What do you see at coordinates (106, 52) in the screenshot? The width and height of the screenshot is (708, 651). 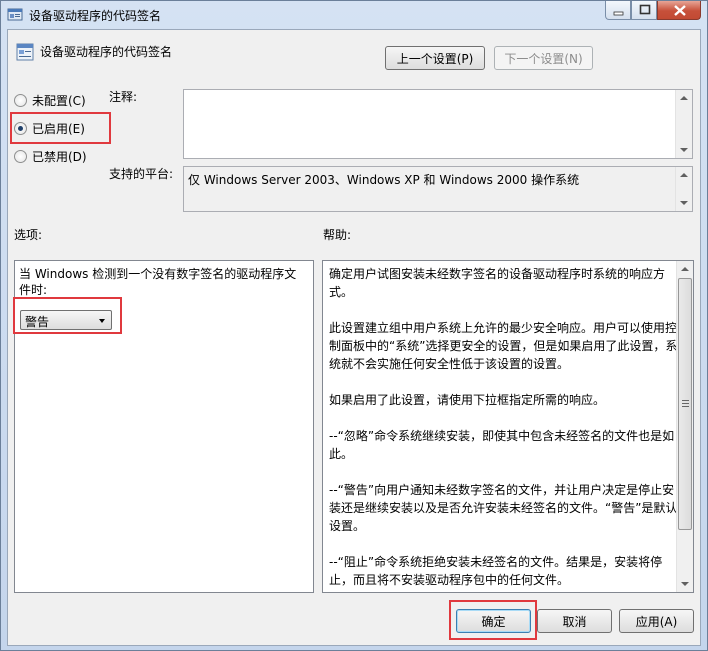 I see `policy-title: 设备驱动程序的代码签名` at bounding box center [106, 52].